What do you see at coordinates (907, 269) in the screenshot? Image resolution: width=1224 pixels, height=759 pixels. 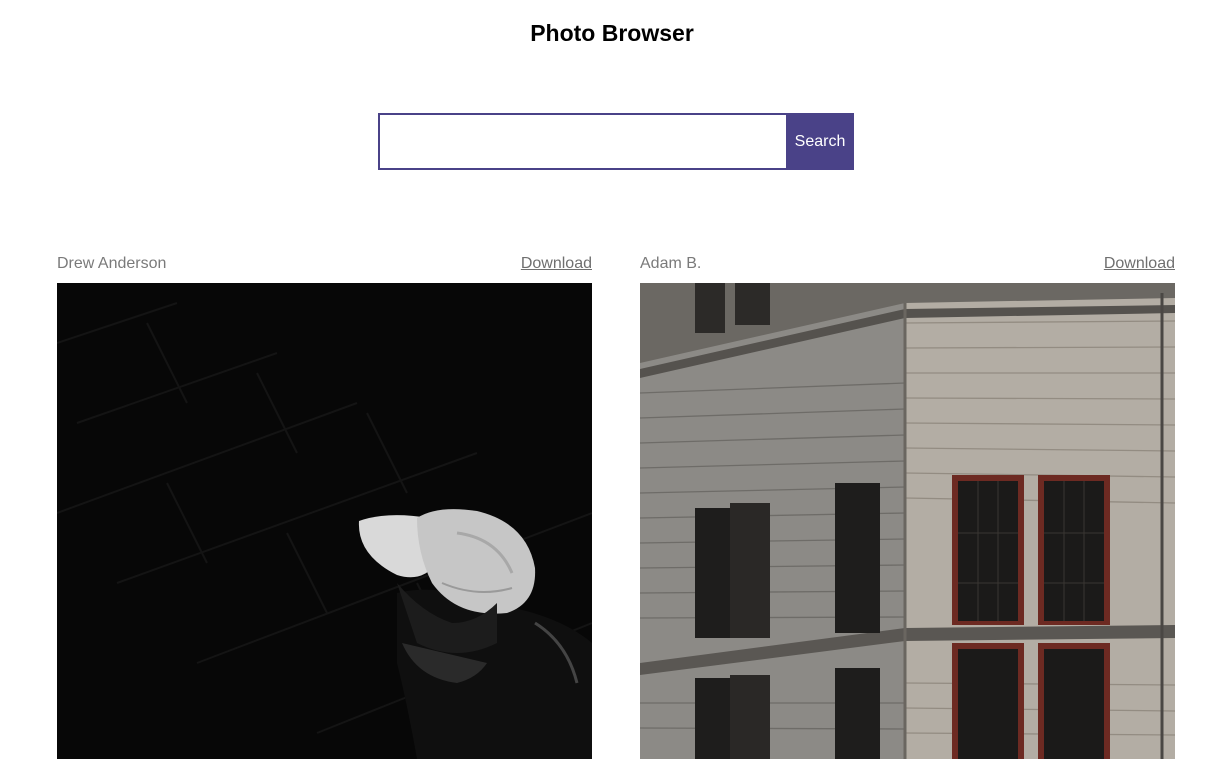 I see `photo-card-header: Adam B. Download` at bounding box center [907, 269].